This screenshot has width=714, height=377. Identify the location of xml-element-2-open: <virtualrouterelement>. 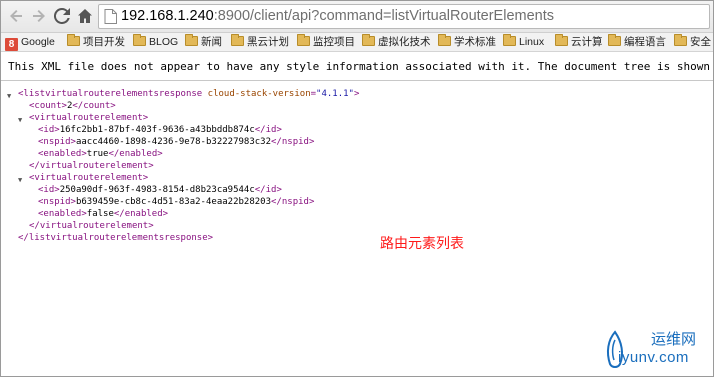
(88, 178).